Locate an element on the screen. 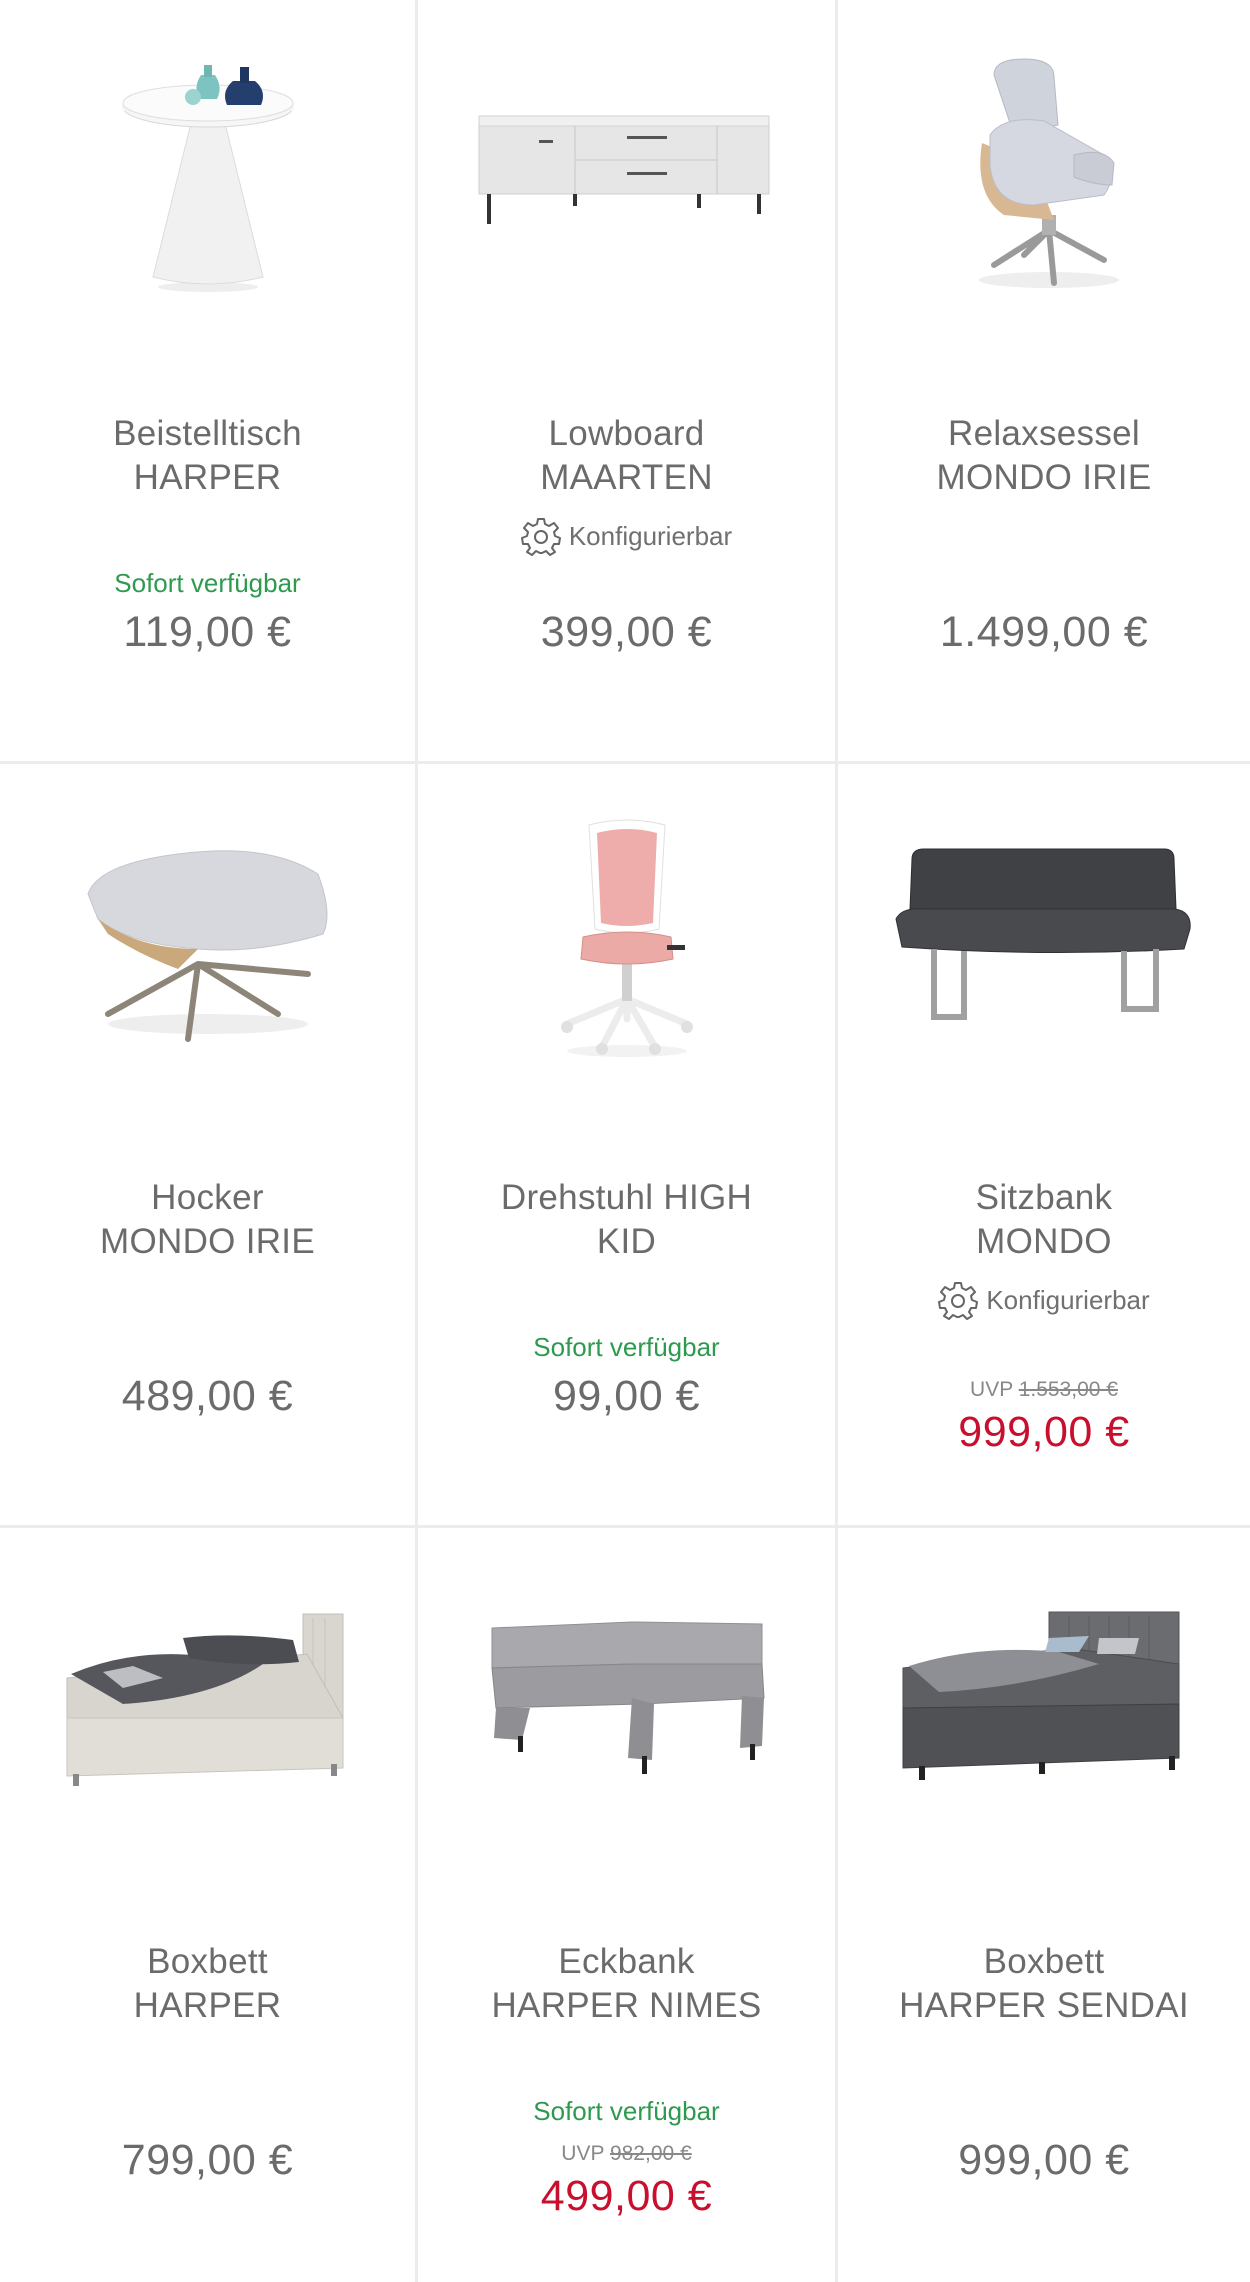  product-price: 799,00 € is located at coordinates (207, 2160).